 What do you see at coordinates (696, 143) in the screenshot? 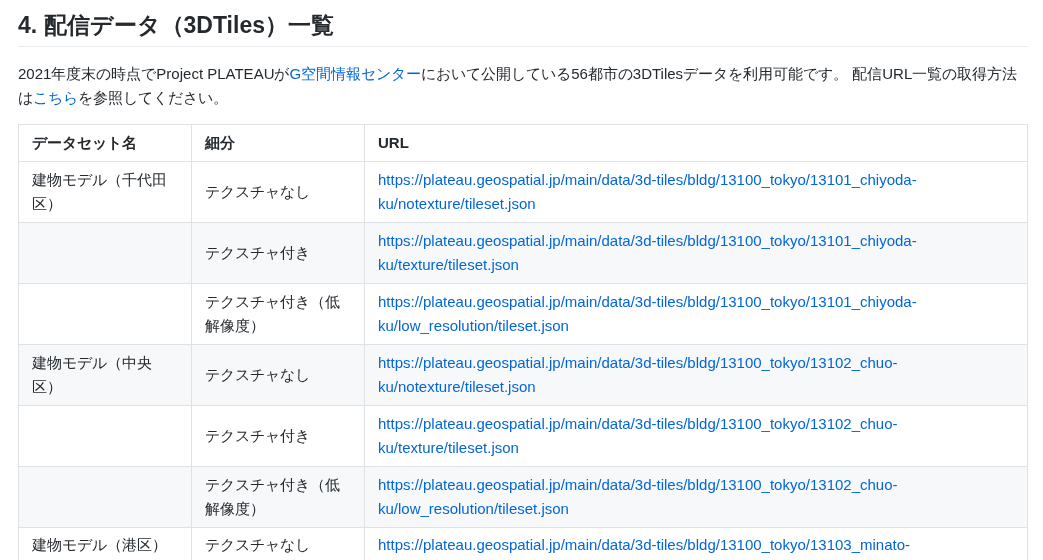
I see `column-header: URL` at bounding box center [696, 143].